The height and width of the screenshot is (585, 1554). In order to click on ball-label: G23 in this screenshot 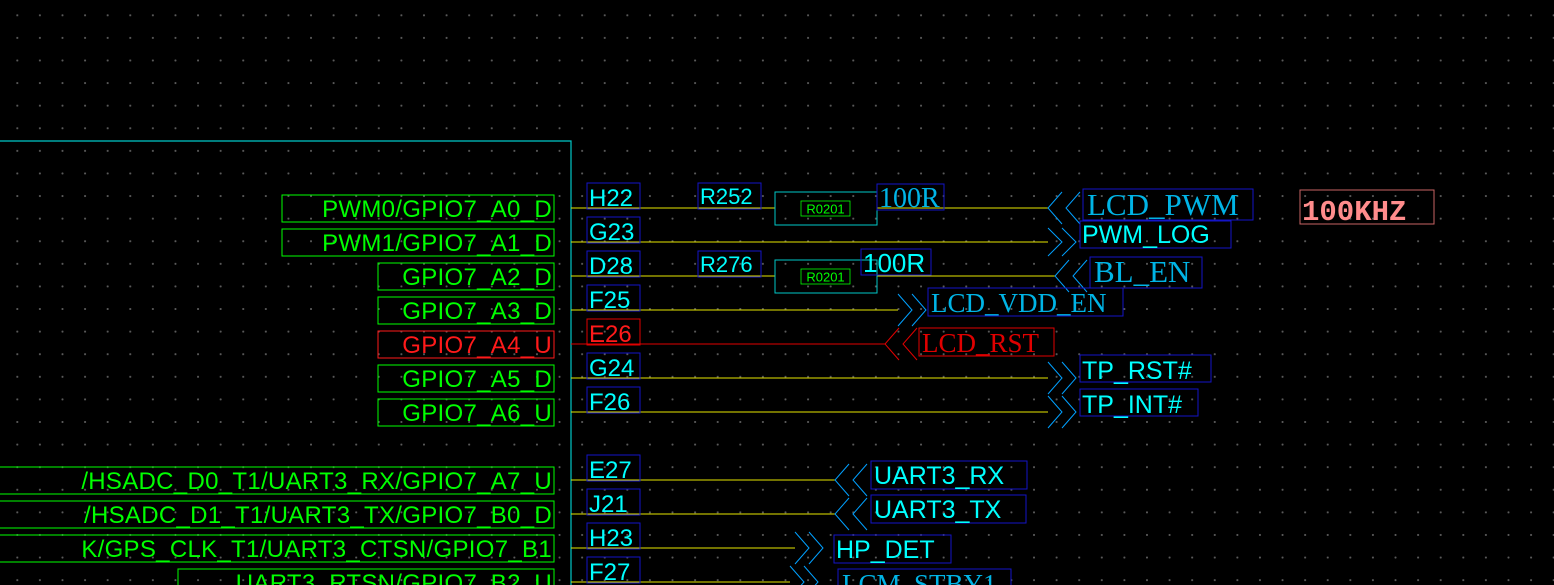, I will do `click(611, 232)`.